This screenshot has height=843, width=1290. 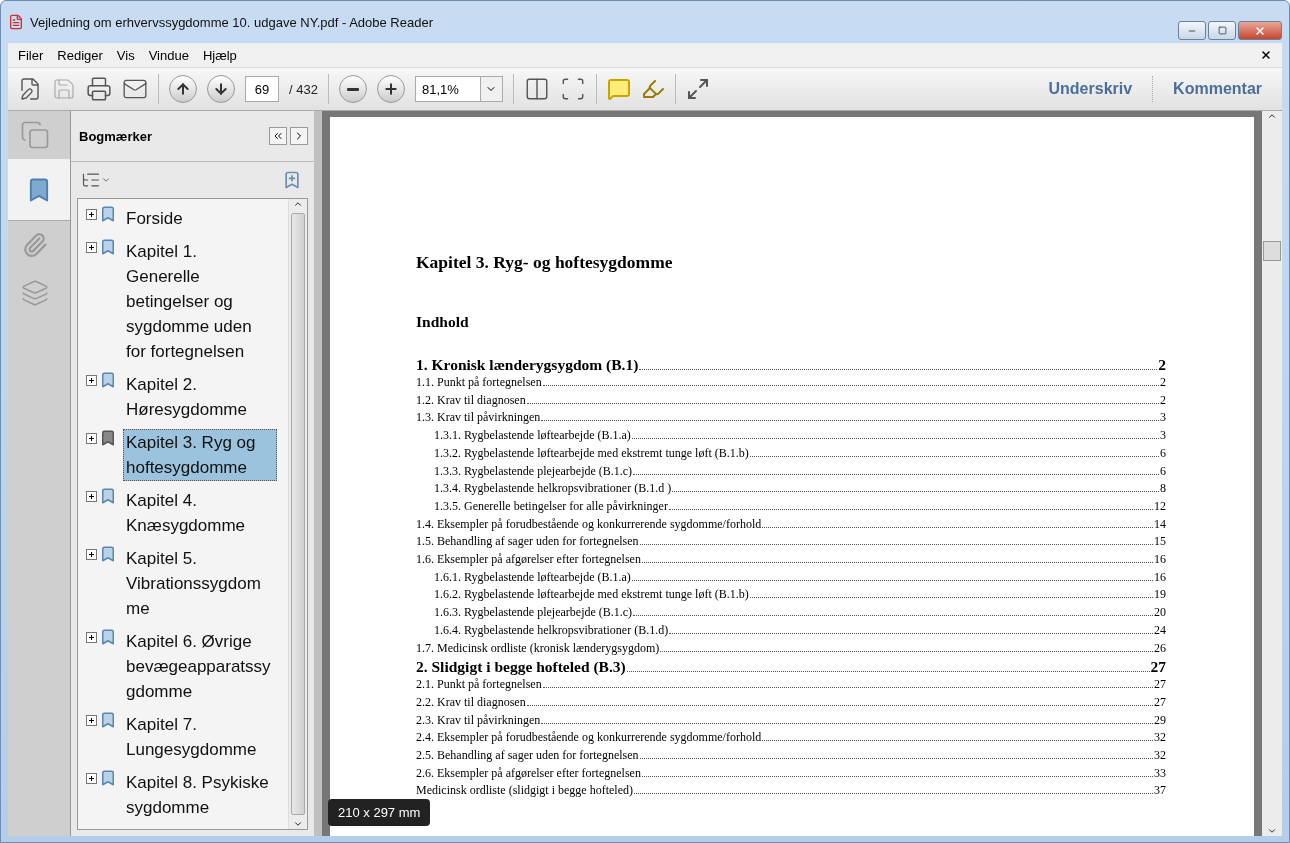 I want to click on toc-entry: 2.1. Punkt på fortegnelsen, so click(x=479, y=685).